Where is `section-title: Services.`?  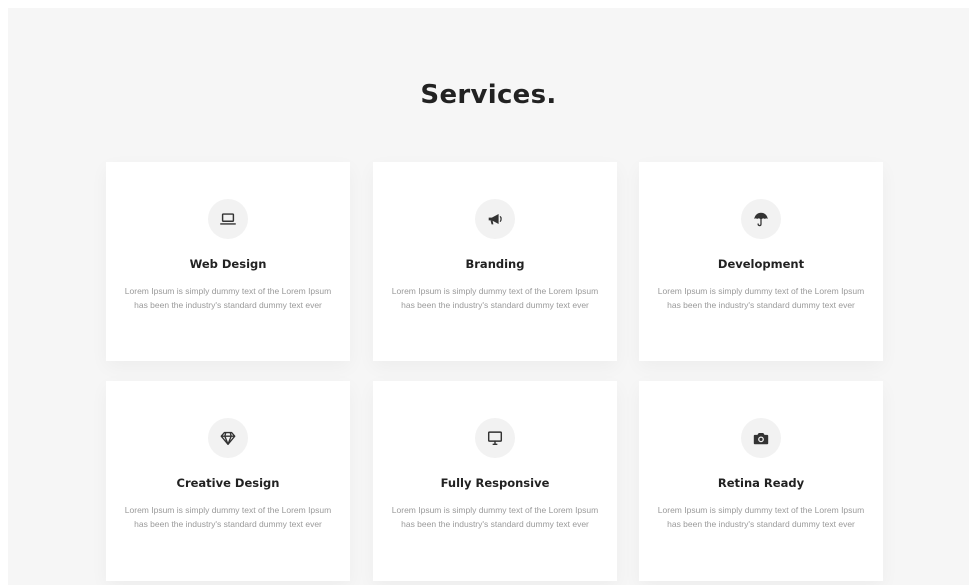 section-title: Services. is located at coordinates (488, 95).